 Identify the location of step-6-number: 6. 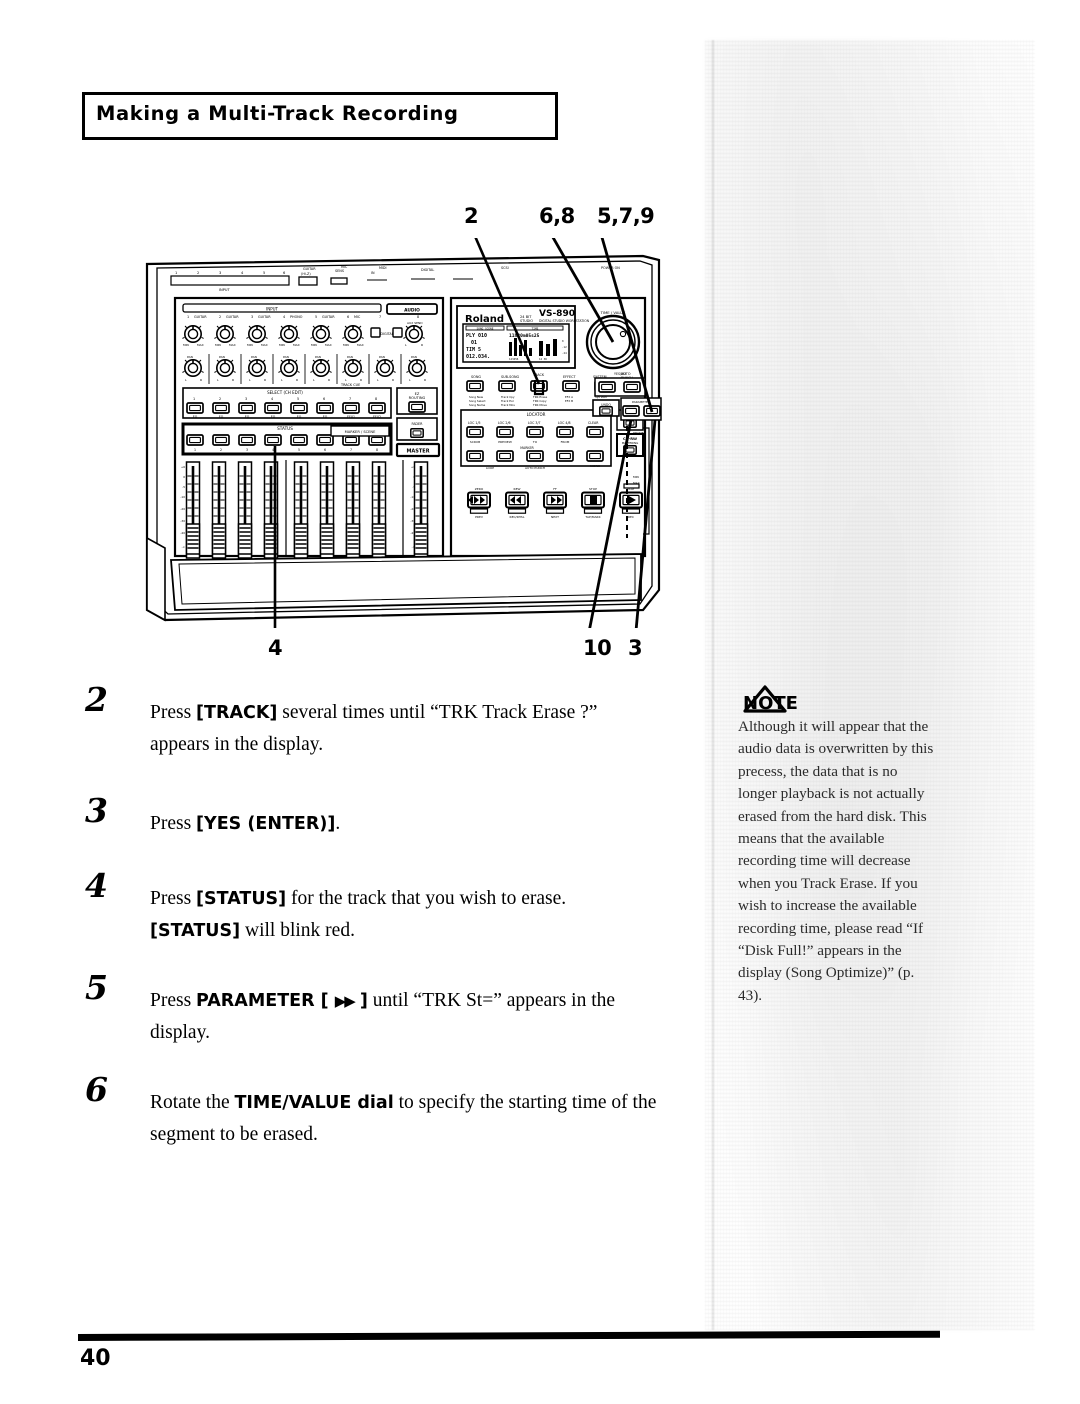
(96, 1089).